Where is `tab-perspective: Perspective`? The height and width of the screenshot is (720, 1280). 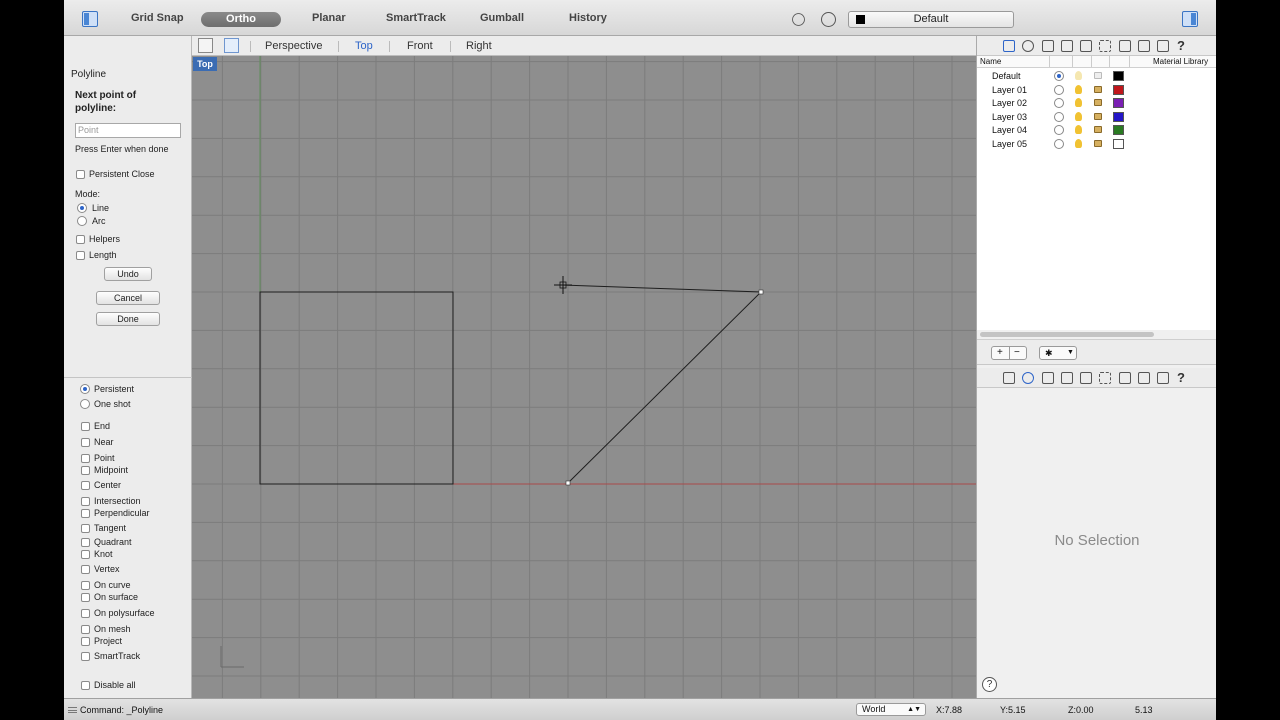 tab-perspective: Perspective is located at coordinates (293, 46).